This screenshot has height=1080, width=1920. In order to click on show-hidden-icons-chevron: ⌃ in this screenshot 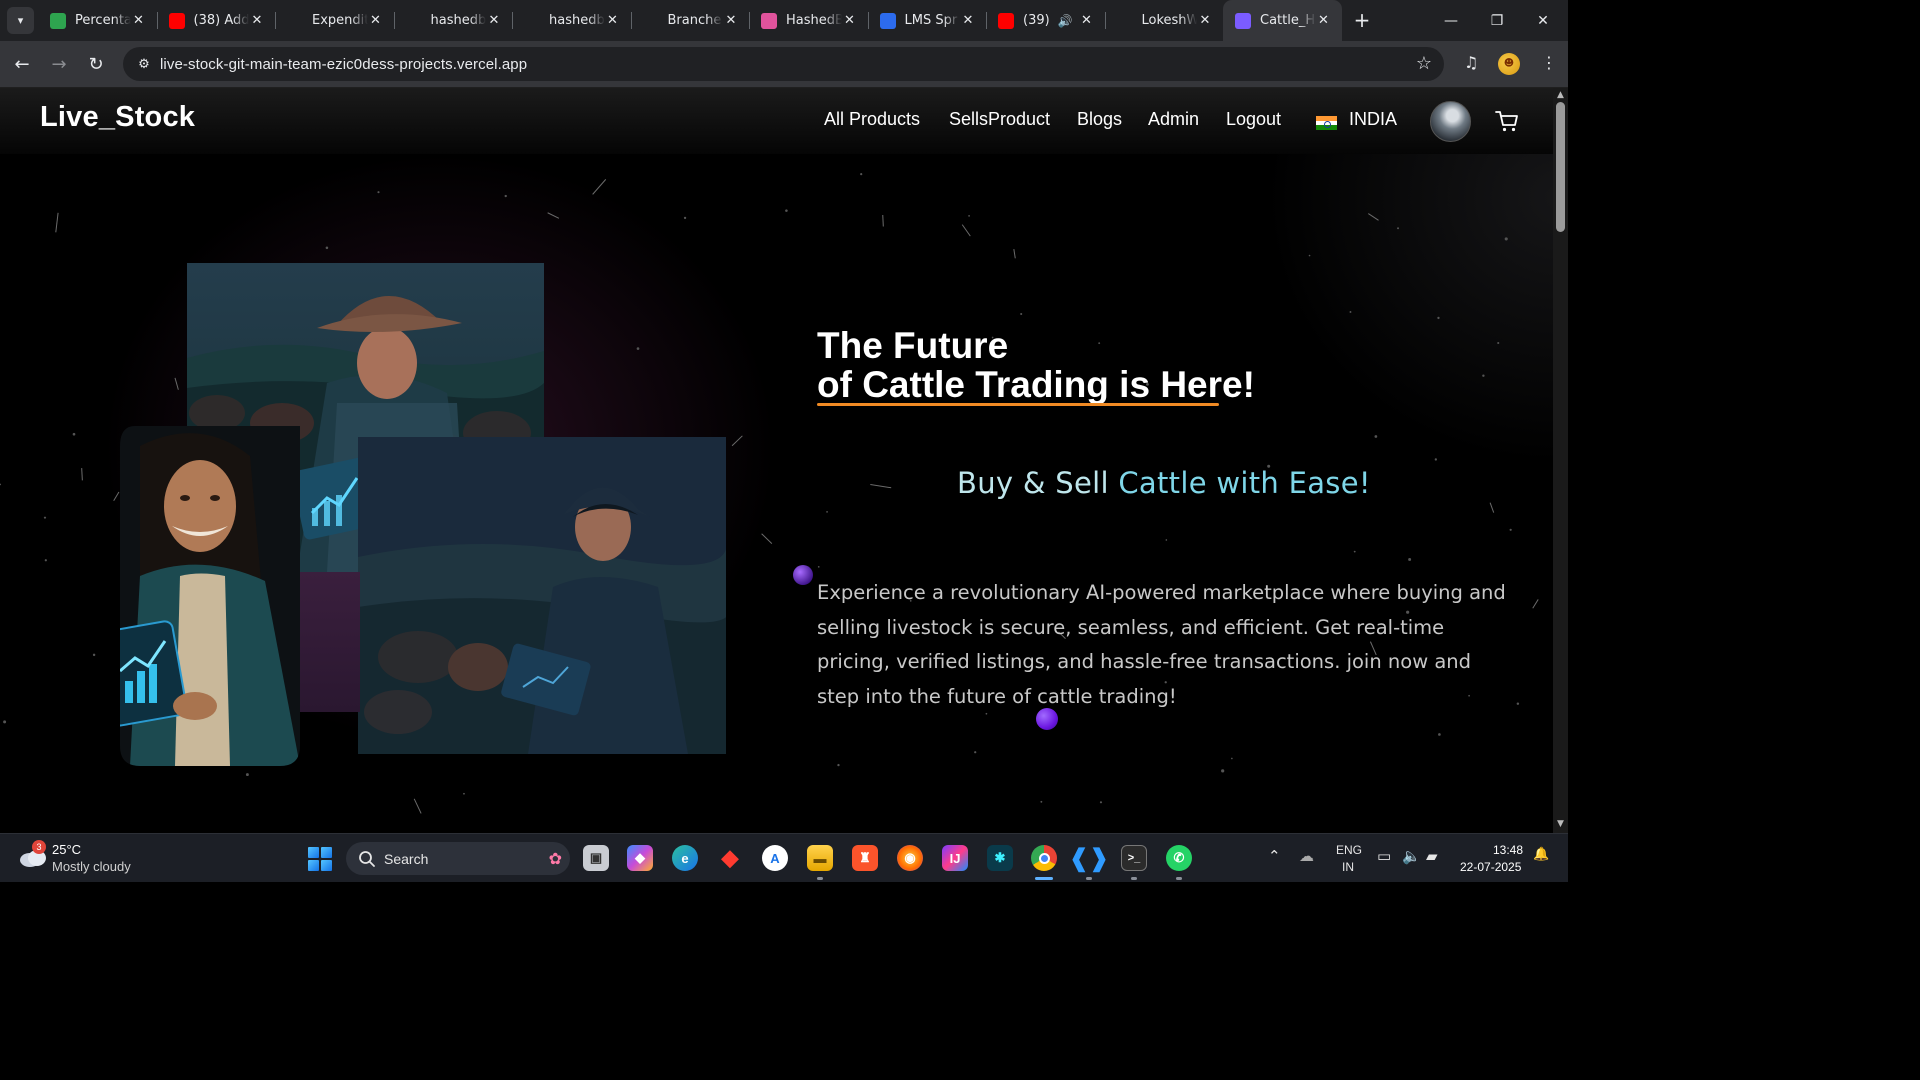, I will do `click(1274, 856)`.